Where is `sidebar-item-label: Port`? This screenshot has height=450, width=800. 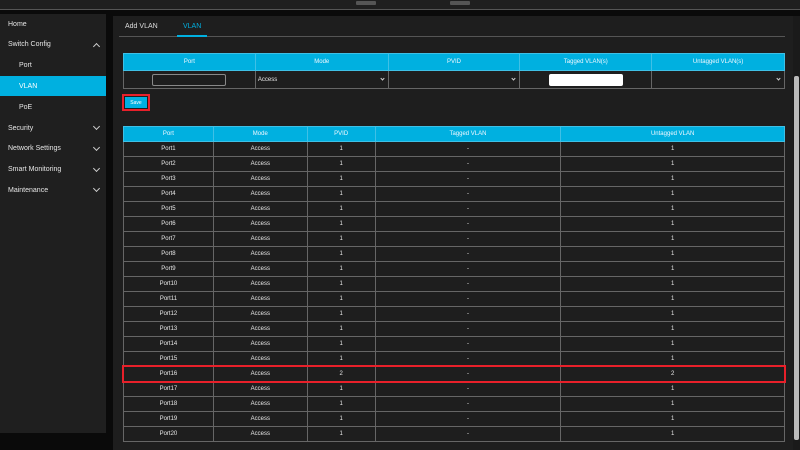
sidebar-item-label: Port is located at coordinates (25, 66).